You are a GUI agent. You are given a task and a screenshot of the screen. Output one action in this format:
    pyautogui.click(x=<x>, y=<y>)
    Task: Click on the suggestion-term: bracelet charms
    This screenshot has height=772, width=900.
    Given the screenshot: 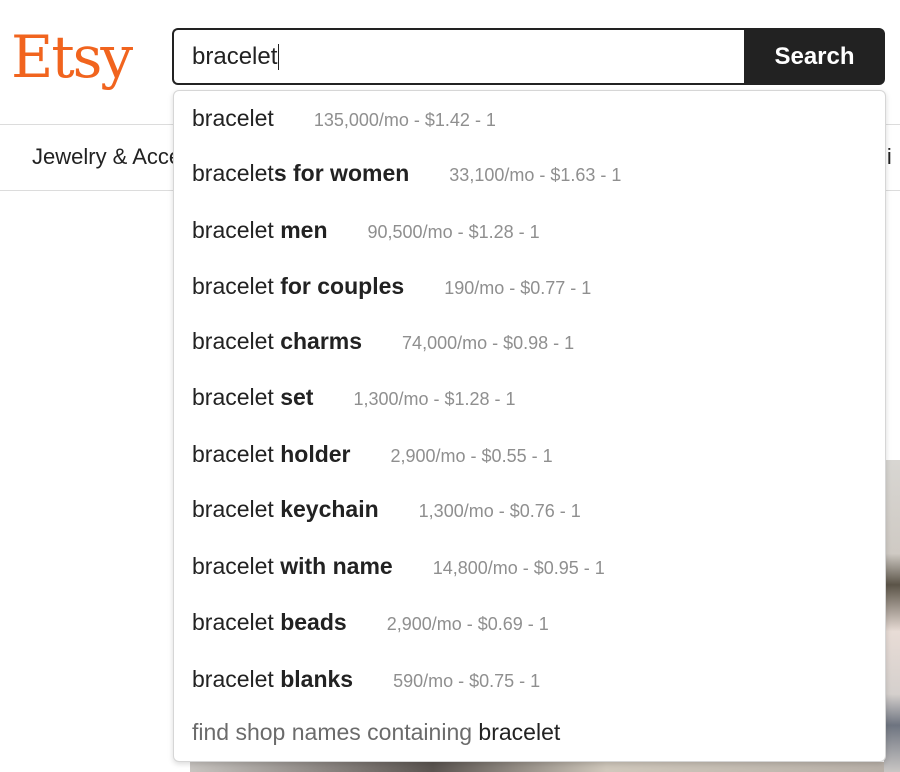 What is the action you would take?
    pyautogui.click(x=277, y=341)
    